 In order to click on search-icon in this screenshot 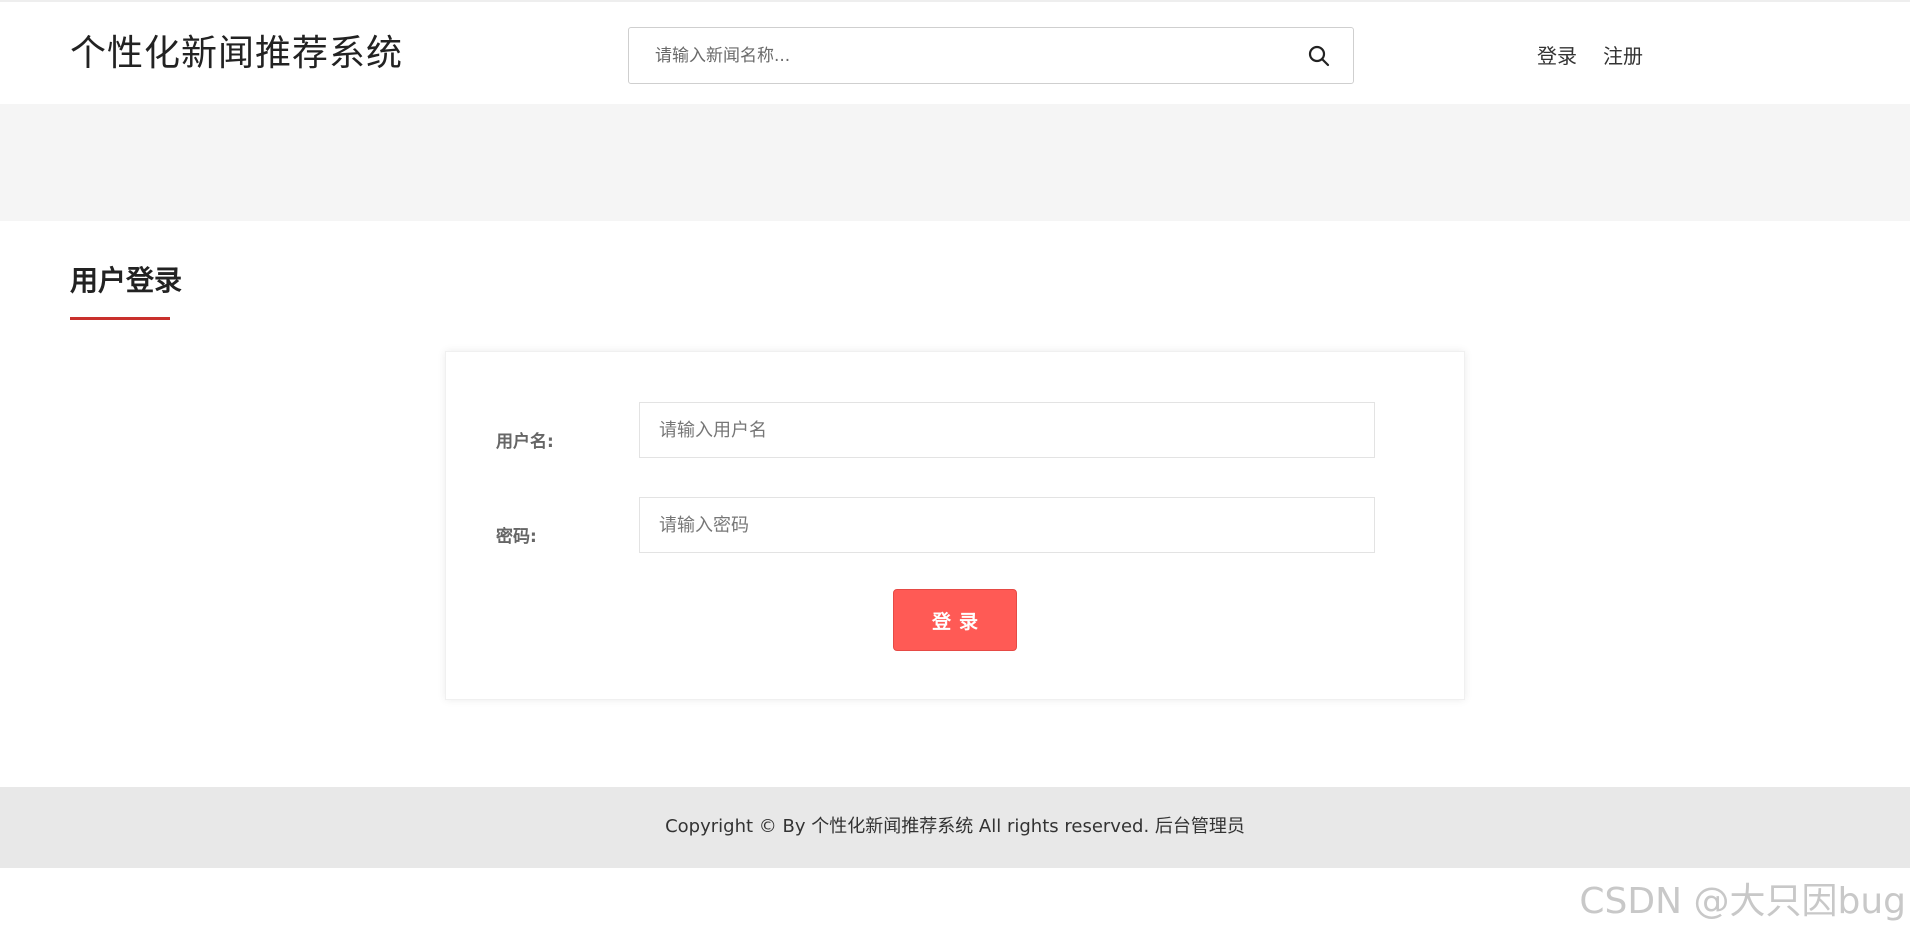, I will do `click(1319, 56)`.